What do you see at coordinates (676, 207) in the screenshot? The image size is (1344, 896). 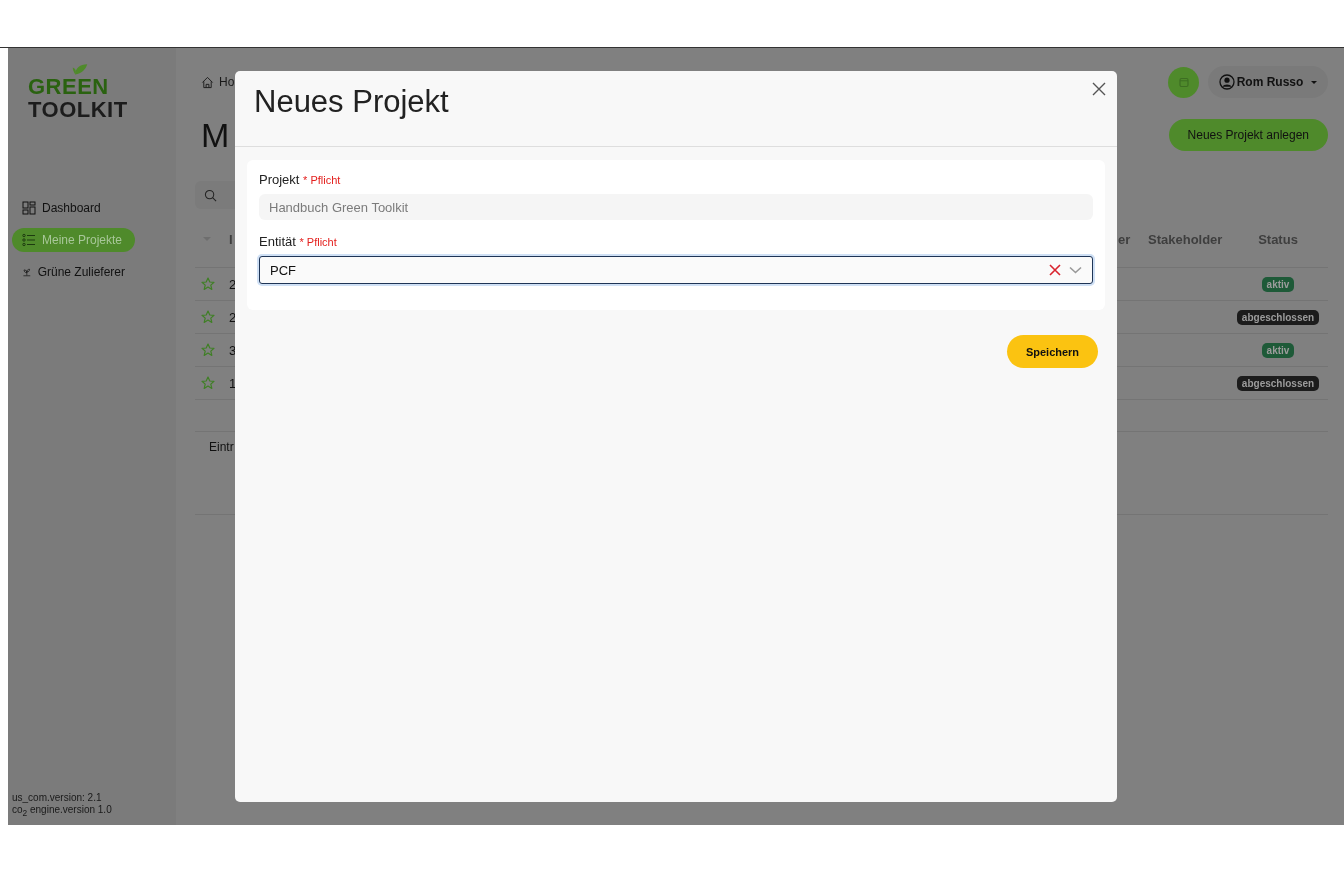 I see `input-field: Handbuch Green Toolkit` at bounding box center [676, 207].